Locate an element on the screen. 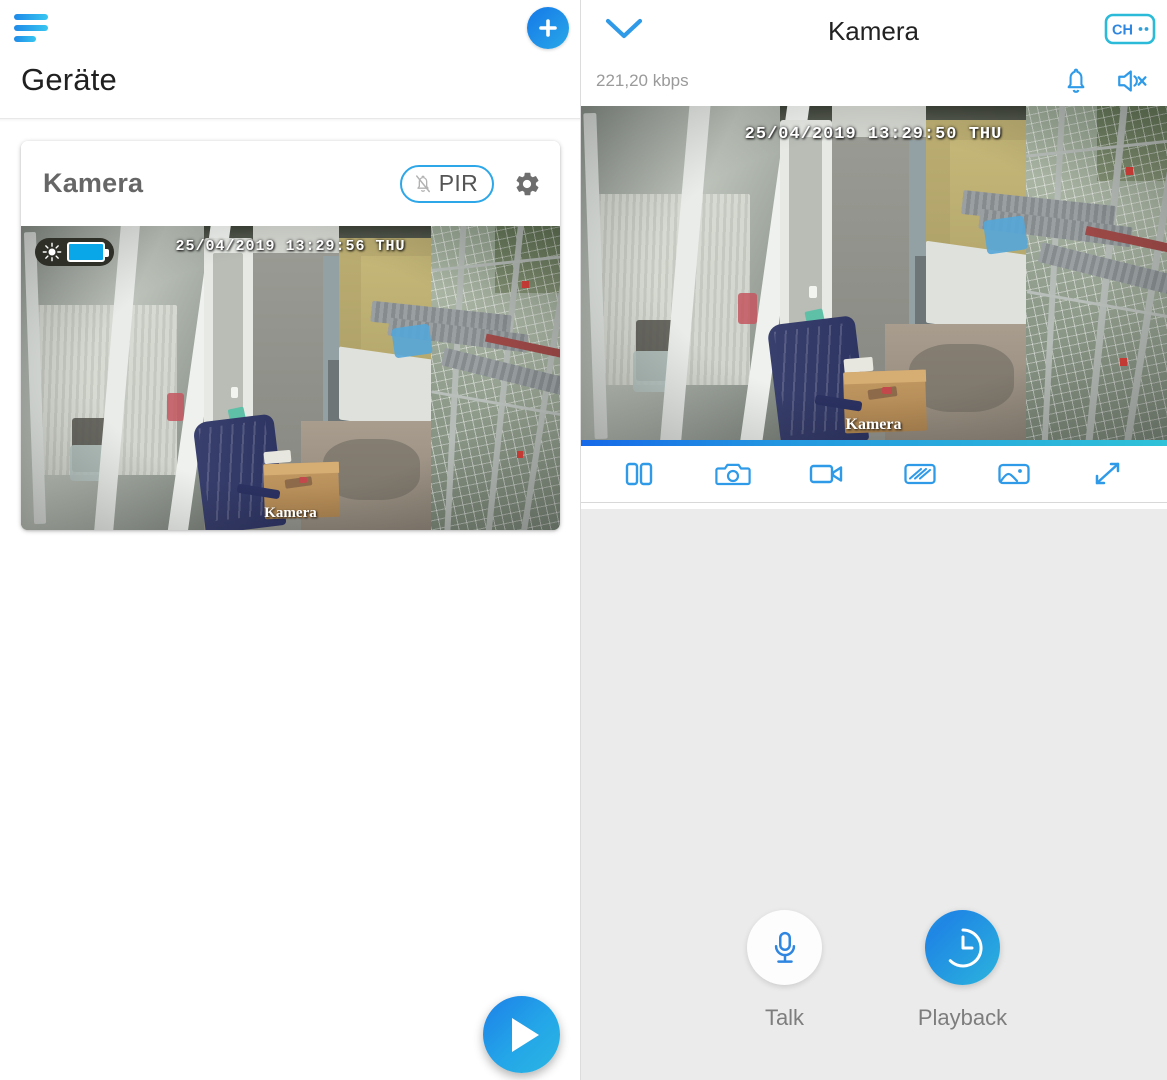 The height and width of the screenshot is (1080, 1167). camera-scene is located at coordinates (290, 378).